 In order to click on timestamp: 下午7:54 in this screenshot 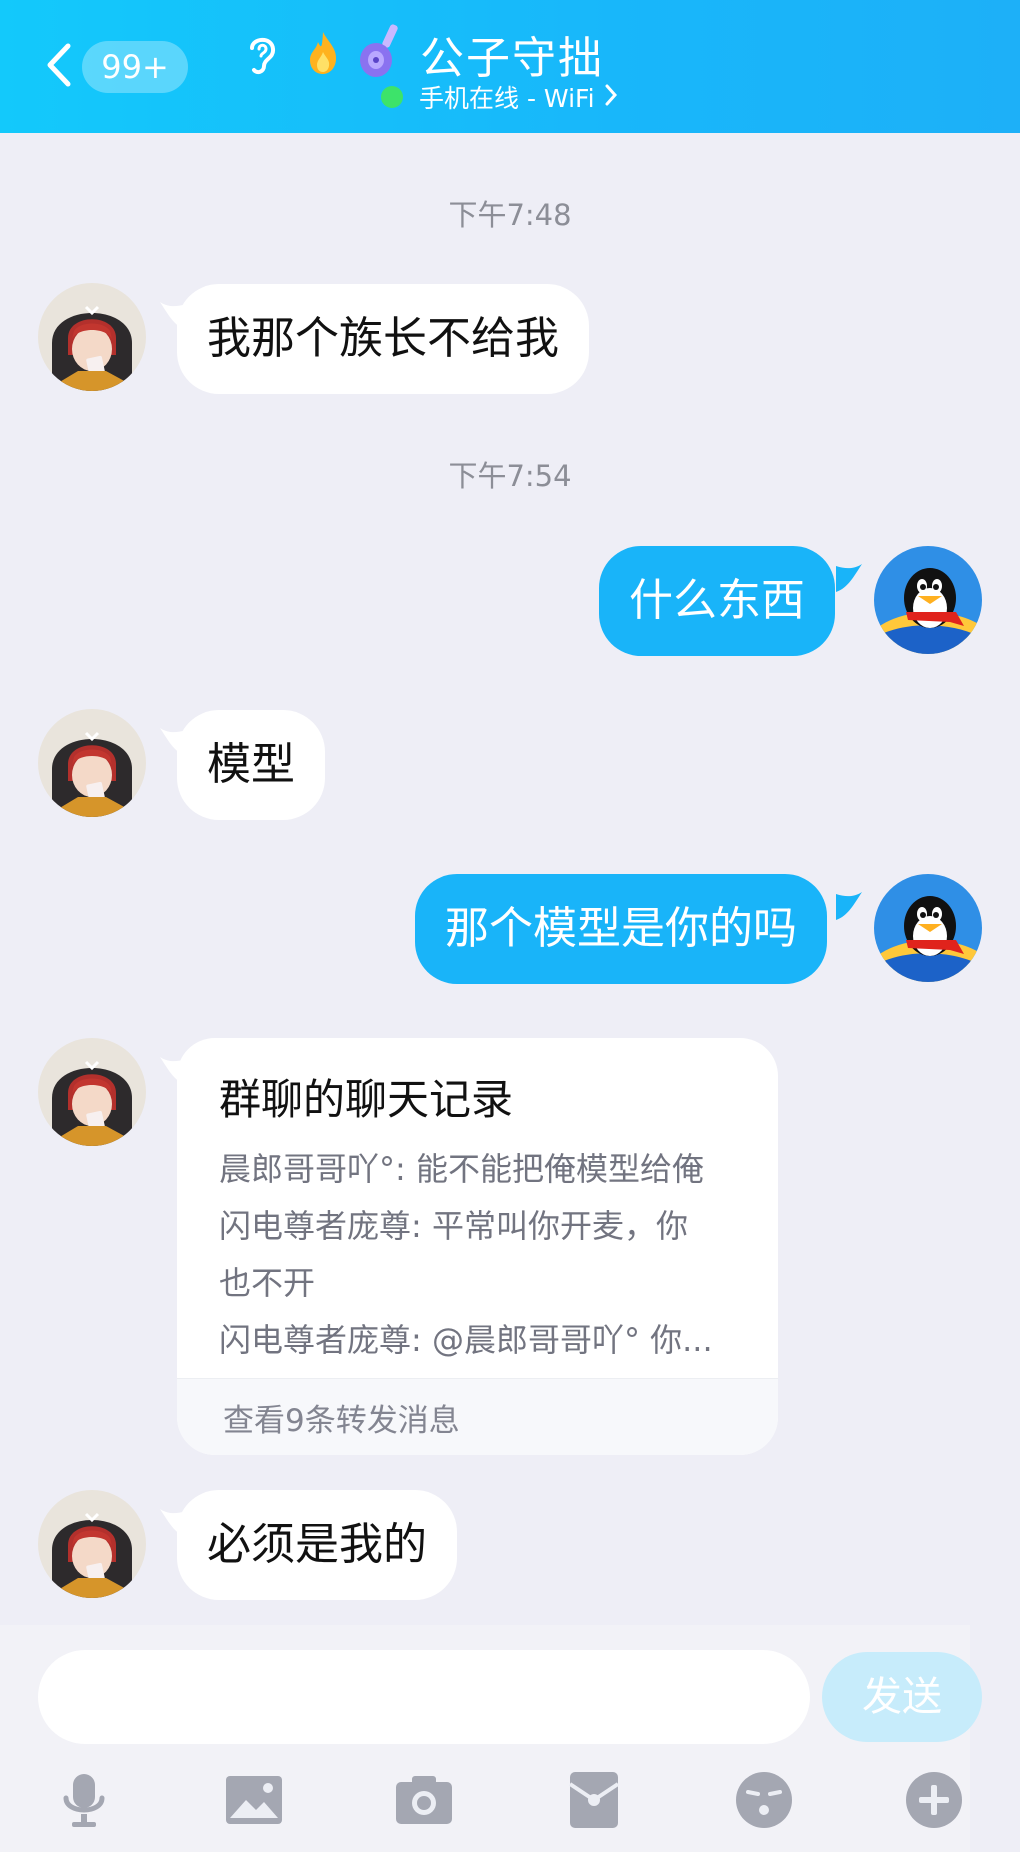, I will do `click(510, 476)`.